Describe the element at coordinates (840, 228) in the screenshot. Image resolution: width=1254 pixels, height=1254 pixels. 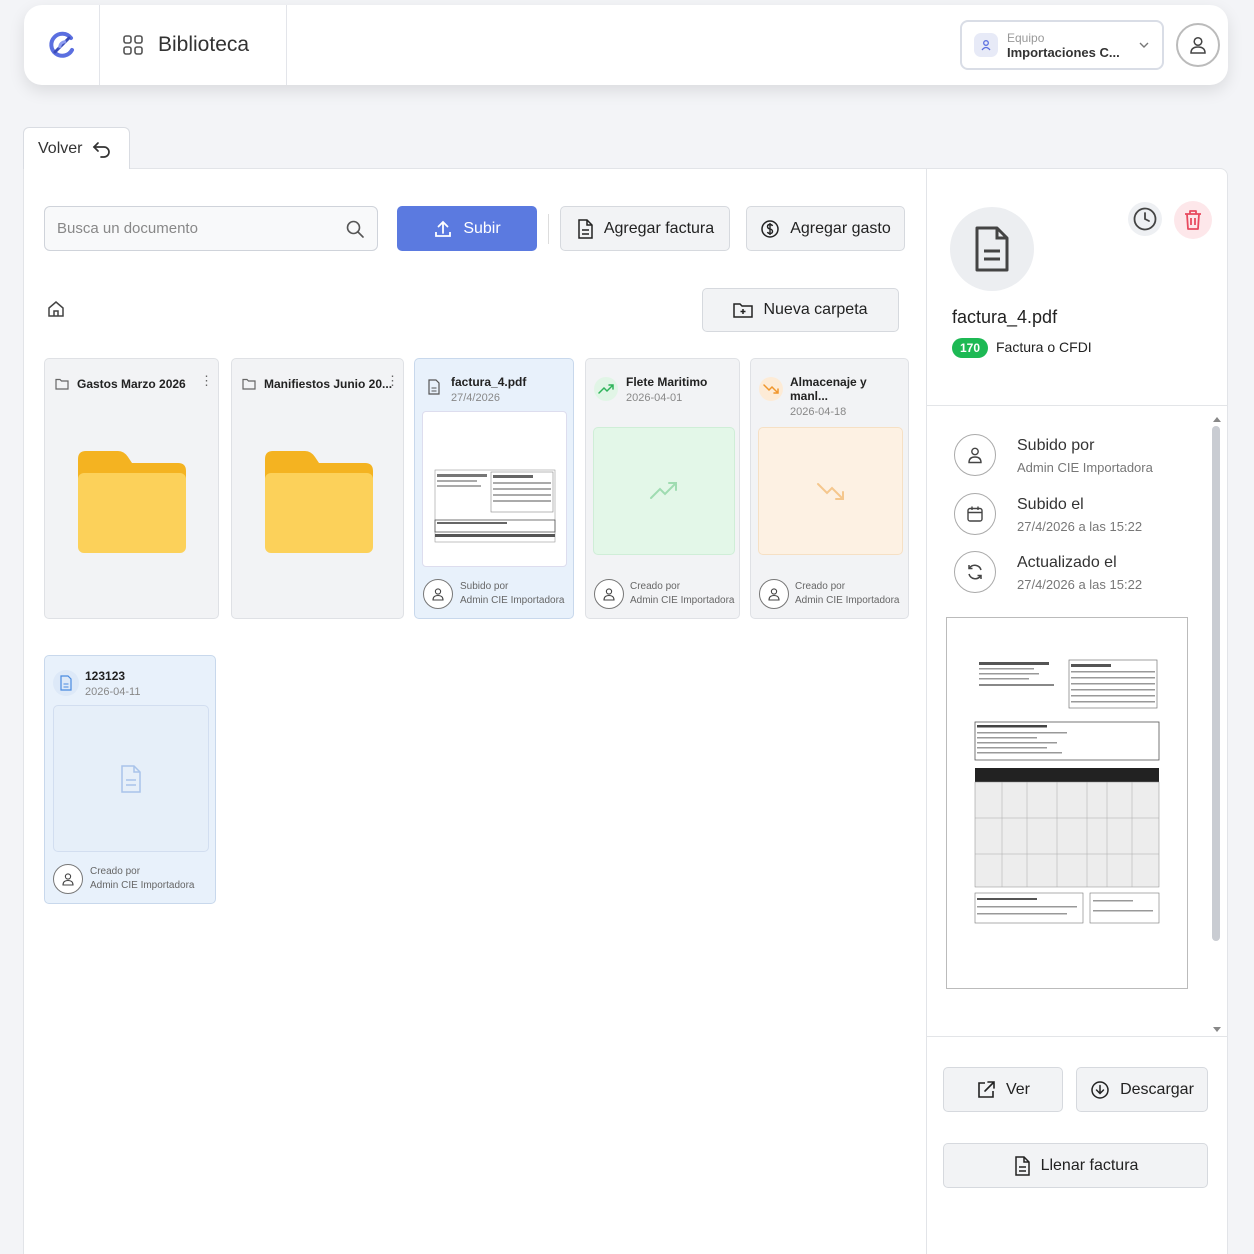
I see `add-expense-label: Agregar gasto` at that location.